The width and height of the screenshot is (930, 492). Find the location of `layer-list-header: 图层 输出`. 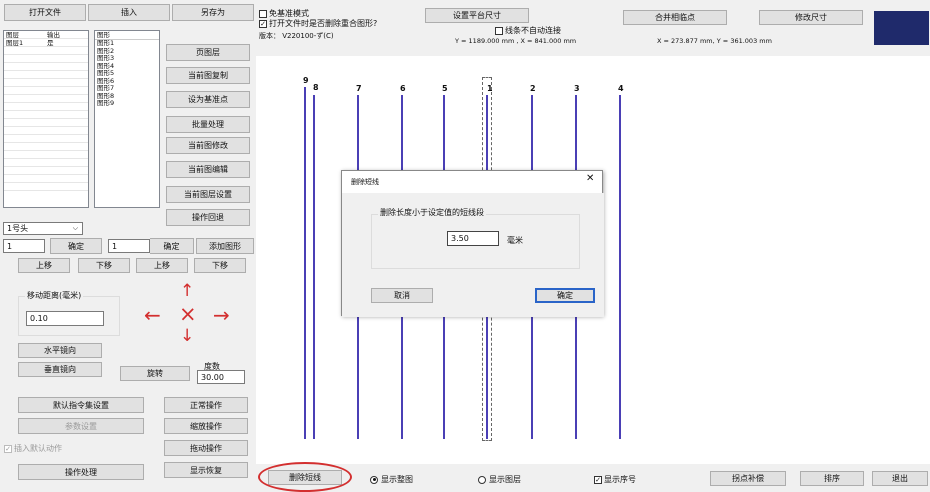

layer-list-header: 图层 输出 is located at coordinates (46, 35).